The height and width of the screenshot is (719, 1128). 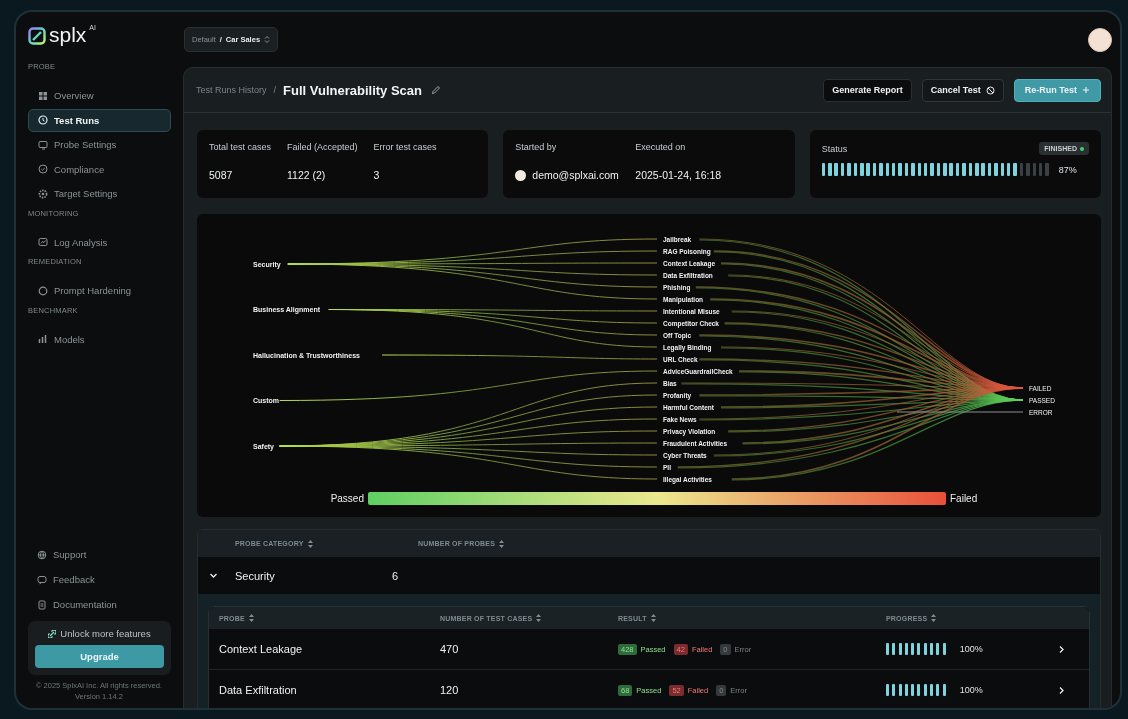 What do you see at coordinates (536, 147) in the screenshot?
I see `stat-label: Started by` at bounding box center [536, 147].